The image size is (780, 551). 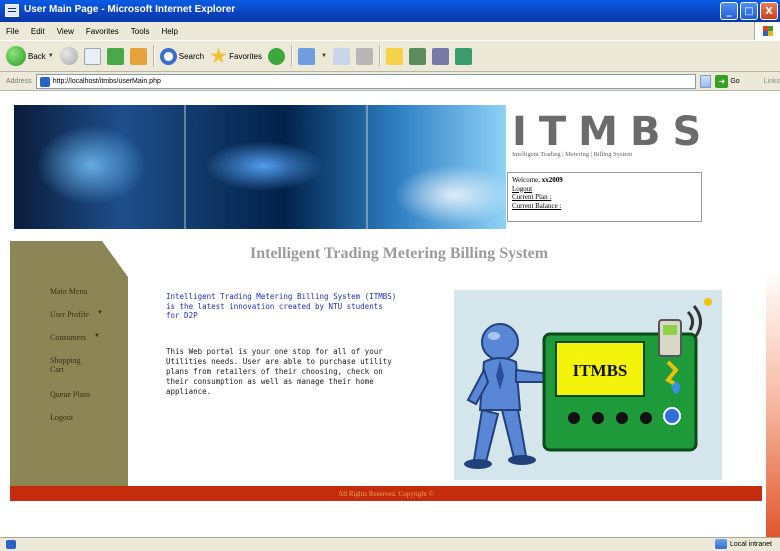 I want to click on footer-text: All Rights Reserved. Copyright ©, so click(x=386, y=493).